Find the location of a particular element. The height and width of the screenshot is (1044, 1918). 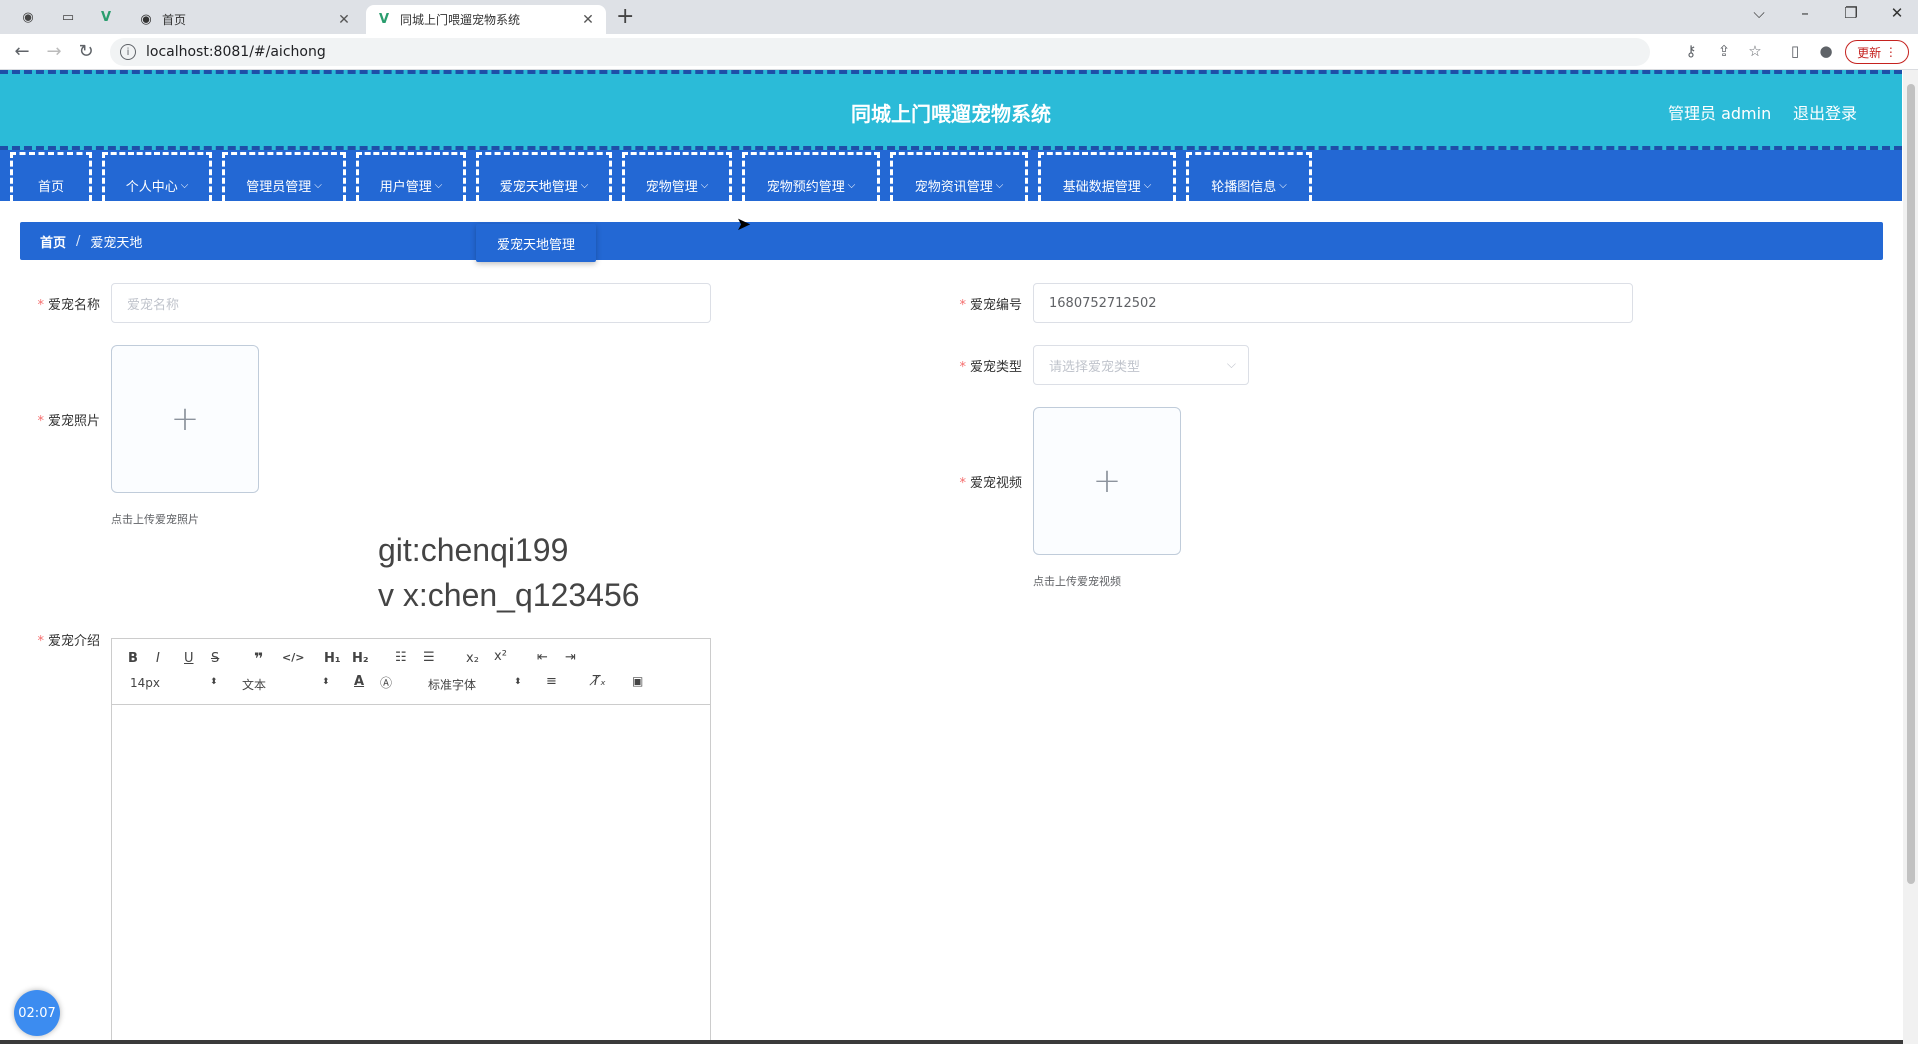

plus-icon: + is located at coordinates (185, 419).